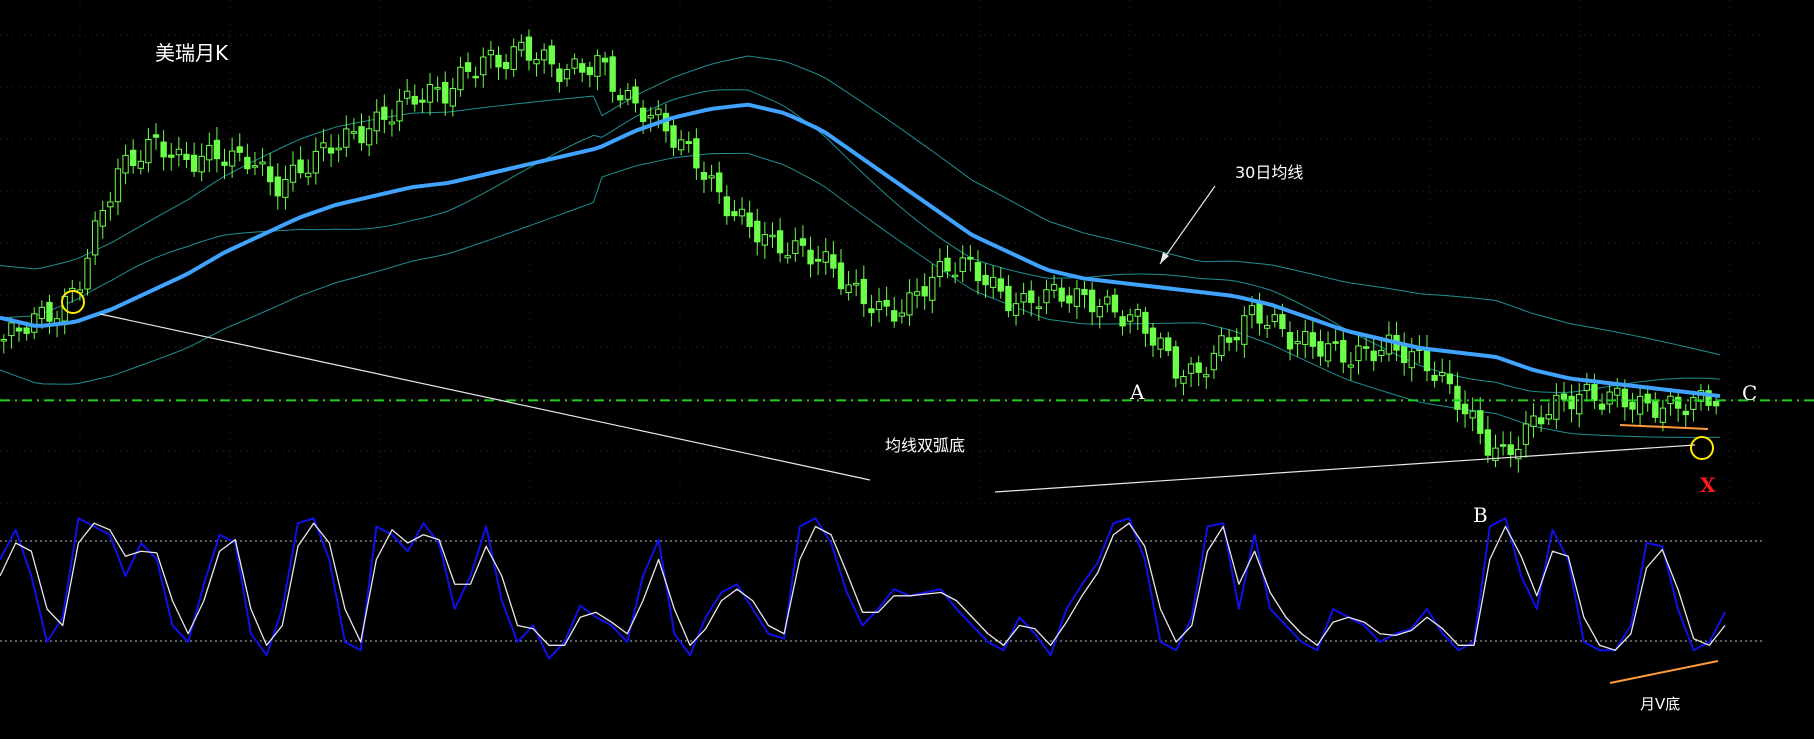 The height and width of the screenshot is (739, 1814). I want to click on orange-osc-line, so click(1664, 672).